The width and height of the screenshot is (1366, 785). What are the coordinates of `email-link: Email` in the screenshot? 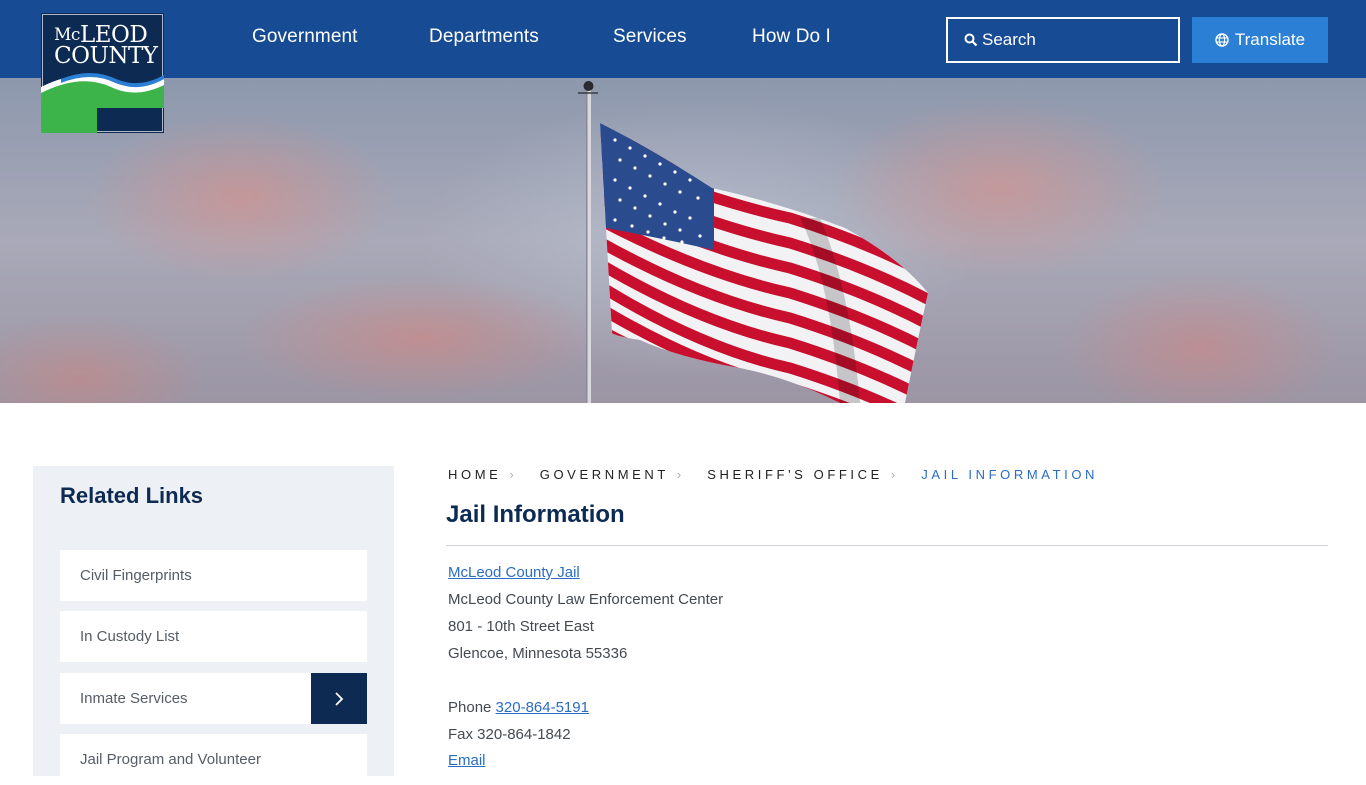 It's located at (467, 760).